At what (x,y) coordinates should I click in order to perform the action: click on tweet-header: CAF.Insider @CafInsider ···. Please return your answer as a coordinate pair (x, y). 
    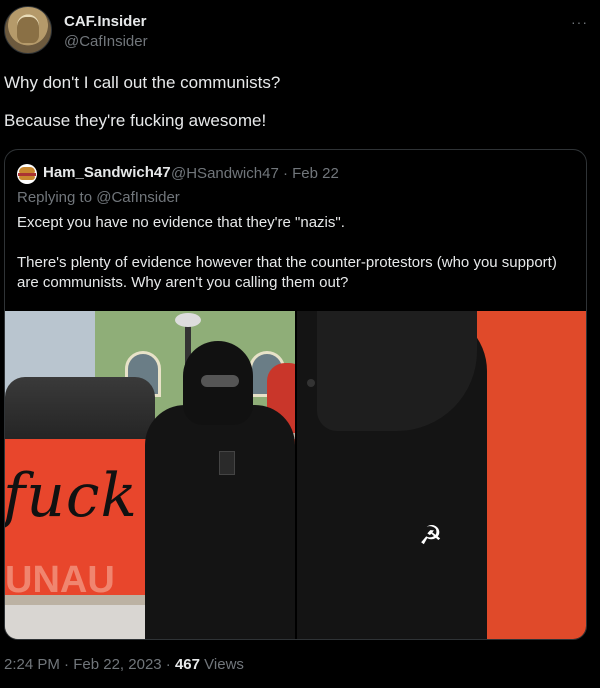
    Looking at the image, I should click on (300, 32).